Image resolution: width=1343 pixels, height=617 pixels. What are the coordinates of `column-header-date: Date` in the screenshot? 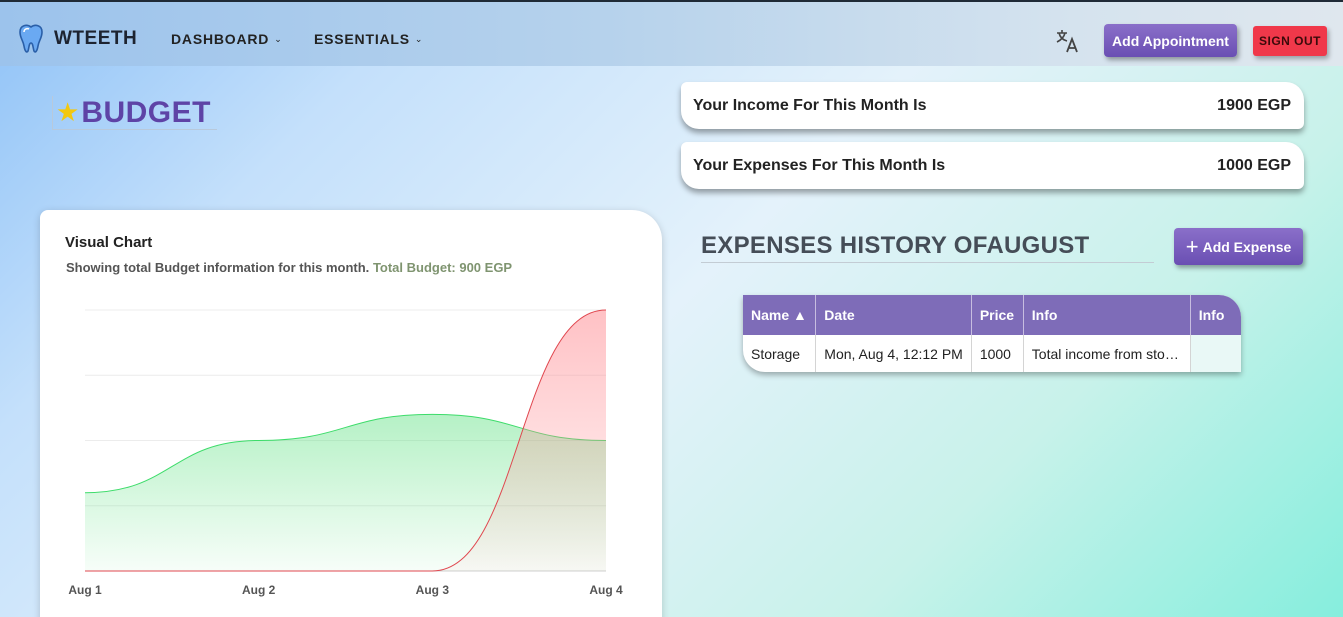 It's located at (893, 315).